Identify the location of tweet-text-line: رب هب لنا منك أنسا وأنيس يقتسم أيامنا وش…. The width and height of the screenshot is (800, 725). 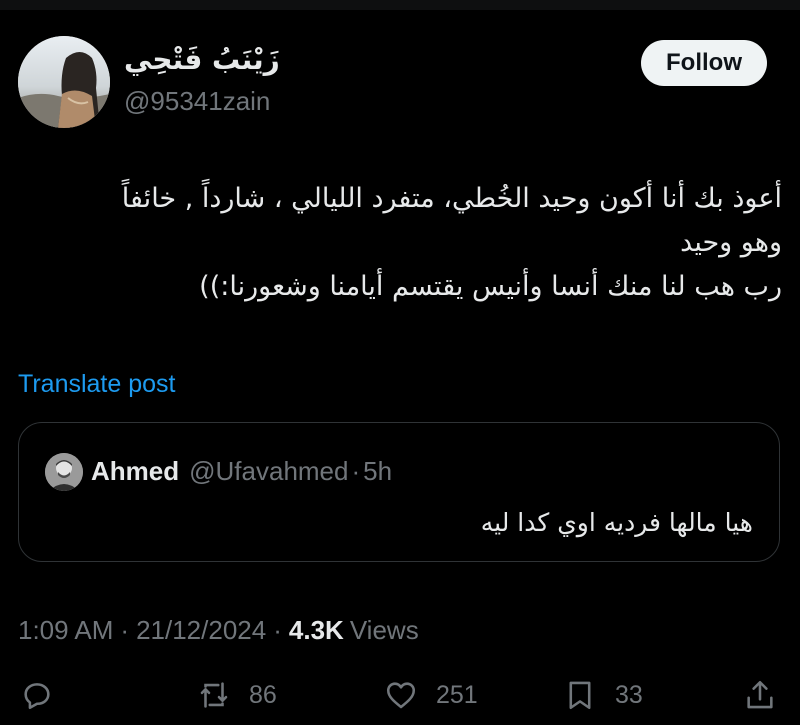
(490, 286).